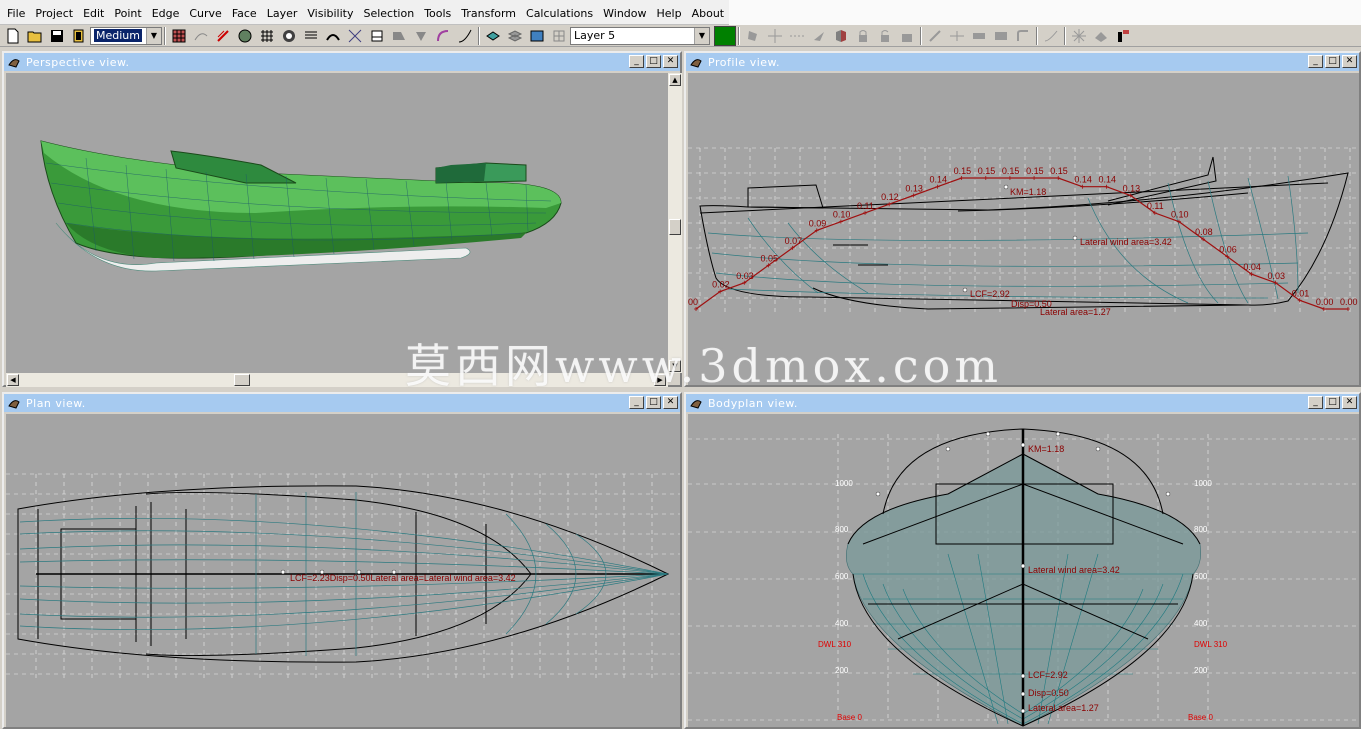 The image size is (1361, 729). Describe the element at coordinates (399, 36) in the screenshot. I see `flowlines-icon` at that location.